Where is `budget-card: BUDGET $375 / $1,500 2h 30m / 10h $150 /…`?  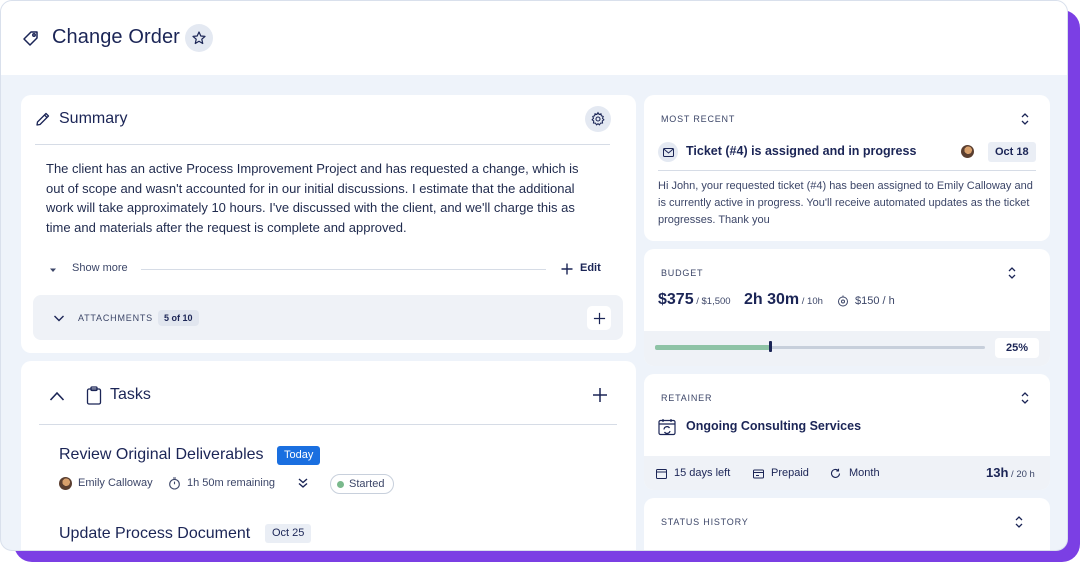 budget-card: BUDGET $375 / $1,500 2h 30m / 10h $150 /… is located at coordinates (847, 307).